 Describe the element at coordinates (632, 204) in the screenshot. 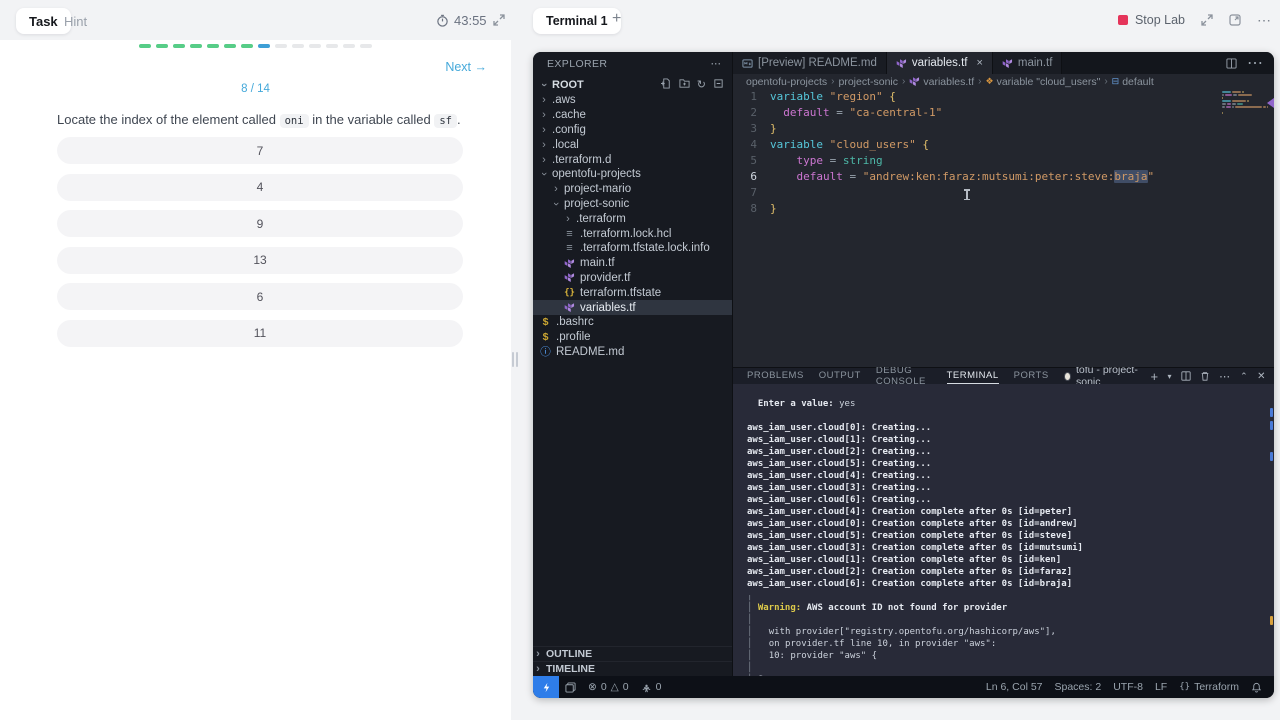

I see `tree-item-project-sonic: › project-sonic` at that location.